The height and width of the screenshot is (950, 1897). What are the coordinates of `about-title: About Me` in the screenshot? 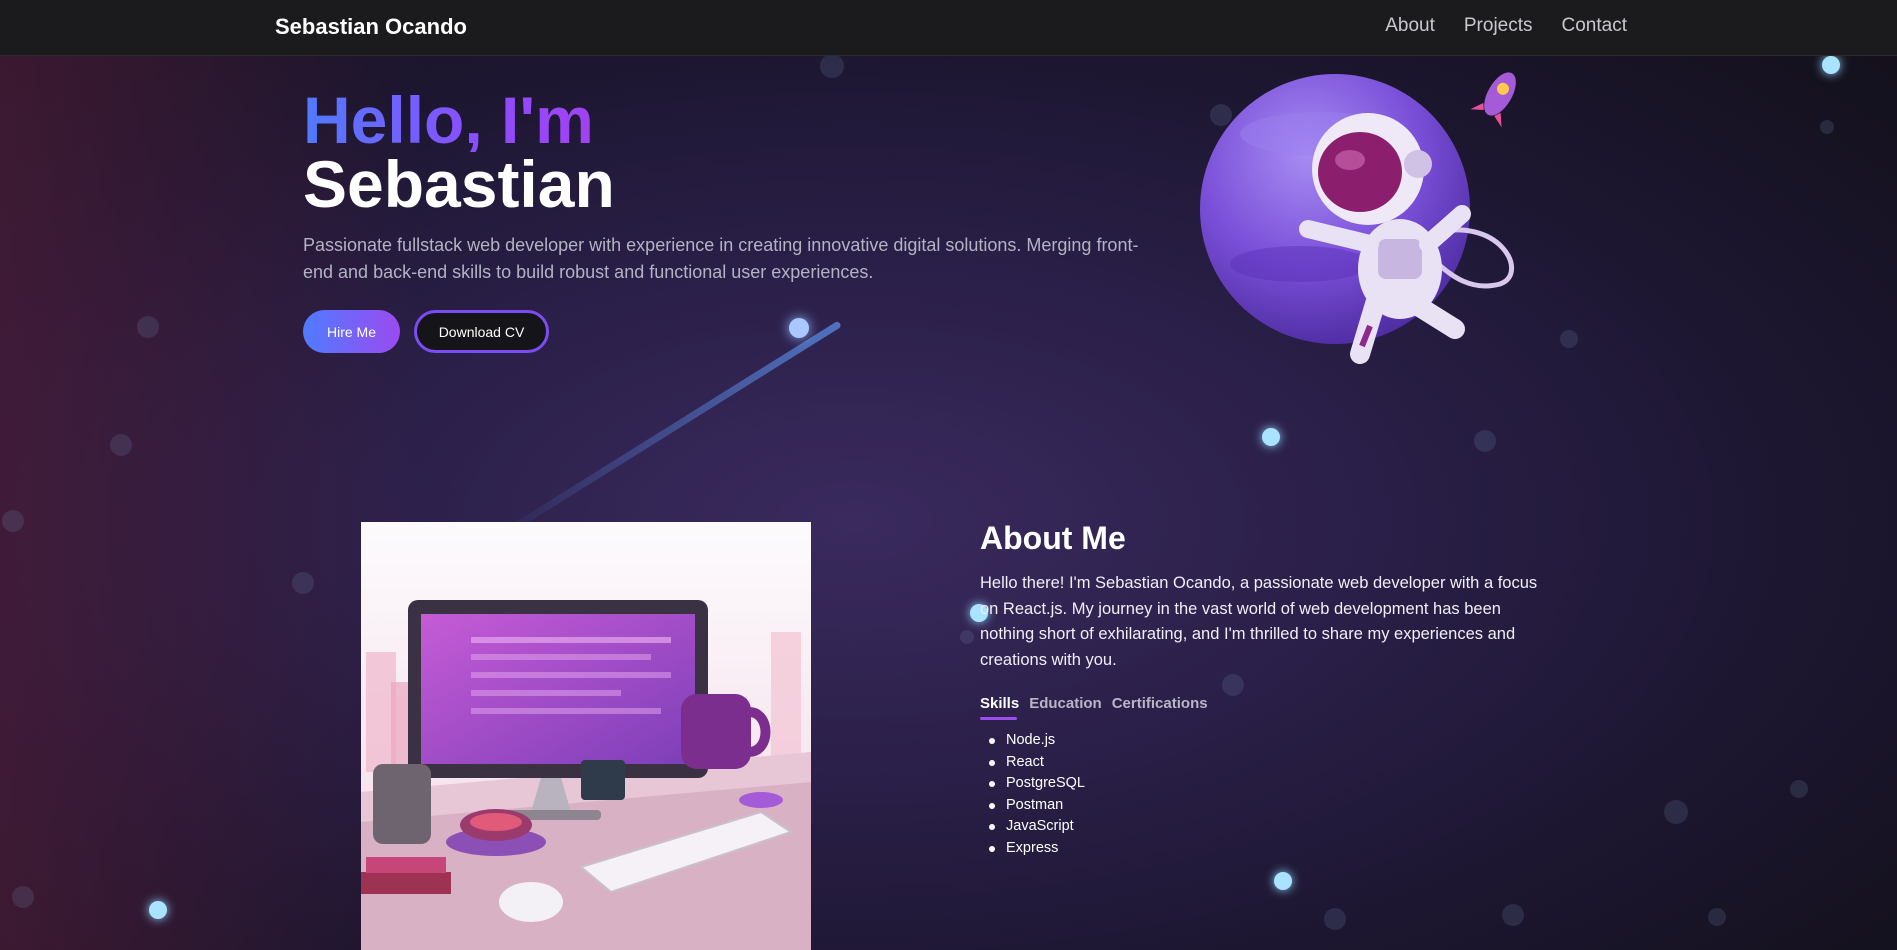 It's located at (1053, 538).